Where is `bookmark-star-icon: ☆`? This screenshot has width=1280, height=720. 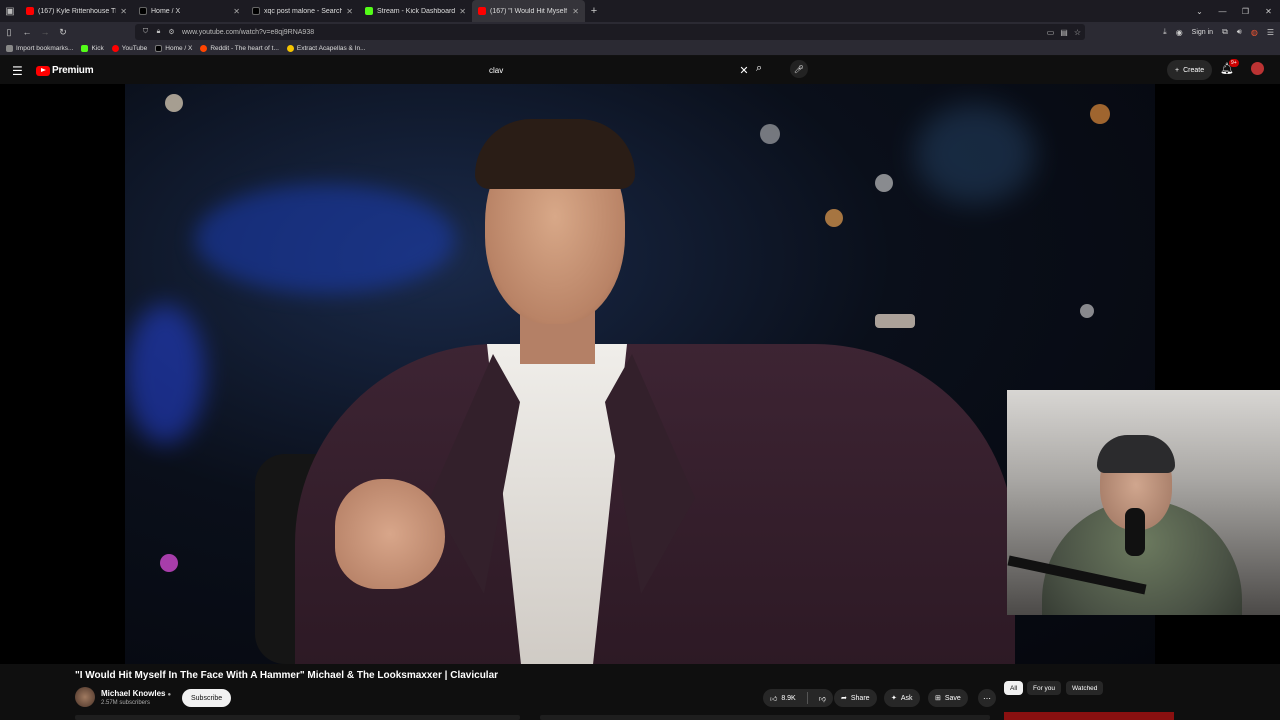
bookmark-star-icon: ☆ is located at coordinates (1077, 32).